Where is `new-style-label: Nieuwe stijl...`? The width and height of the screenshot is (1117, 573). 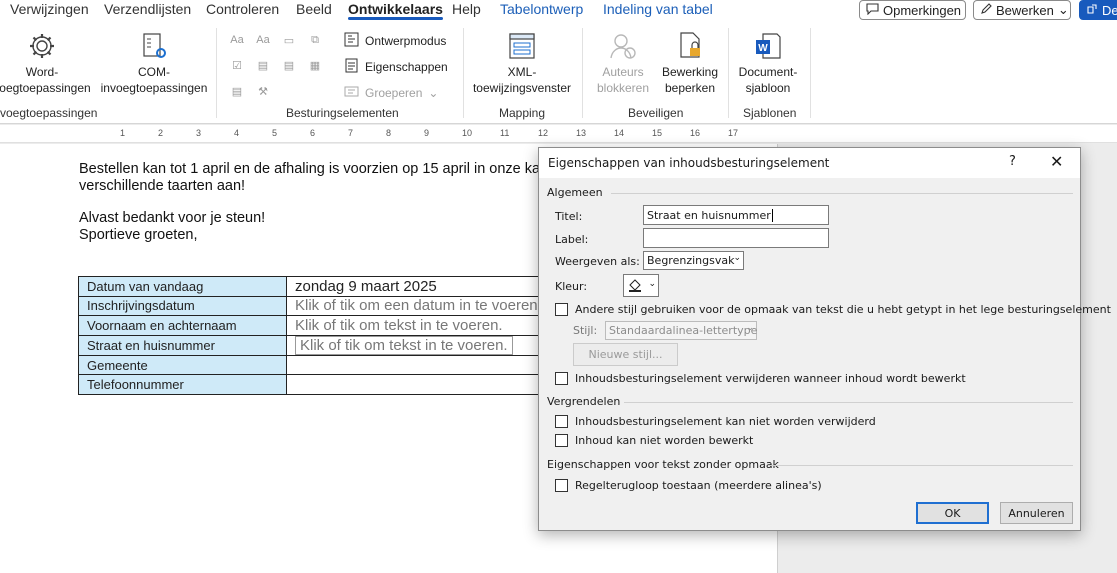 new-style-label: Nieuwe stijl... is located at coordinates (625, 354).